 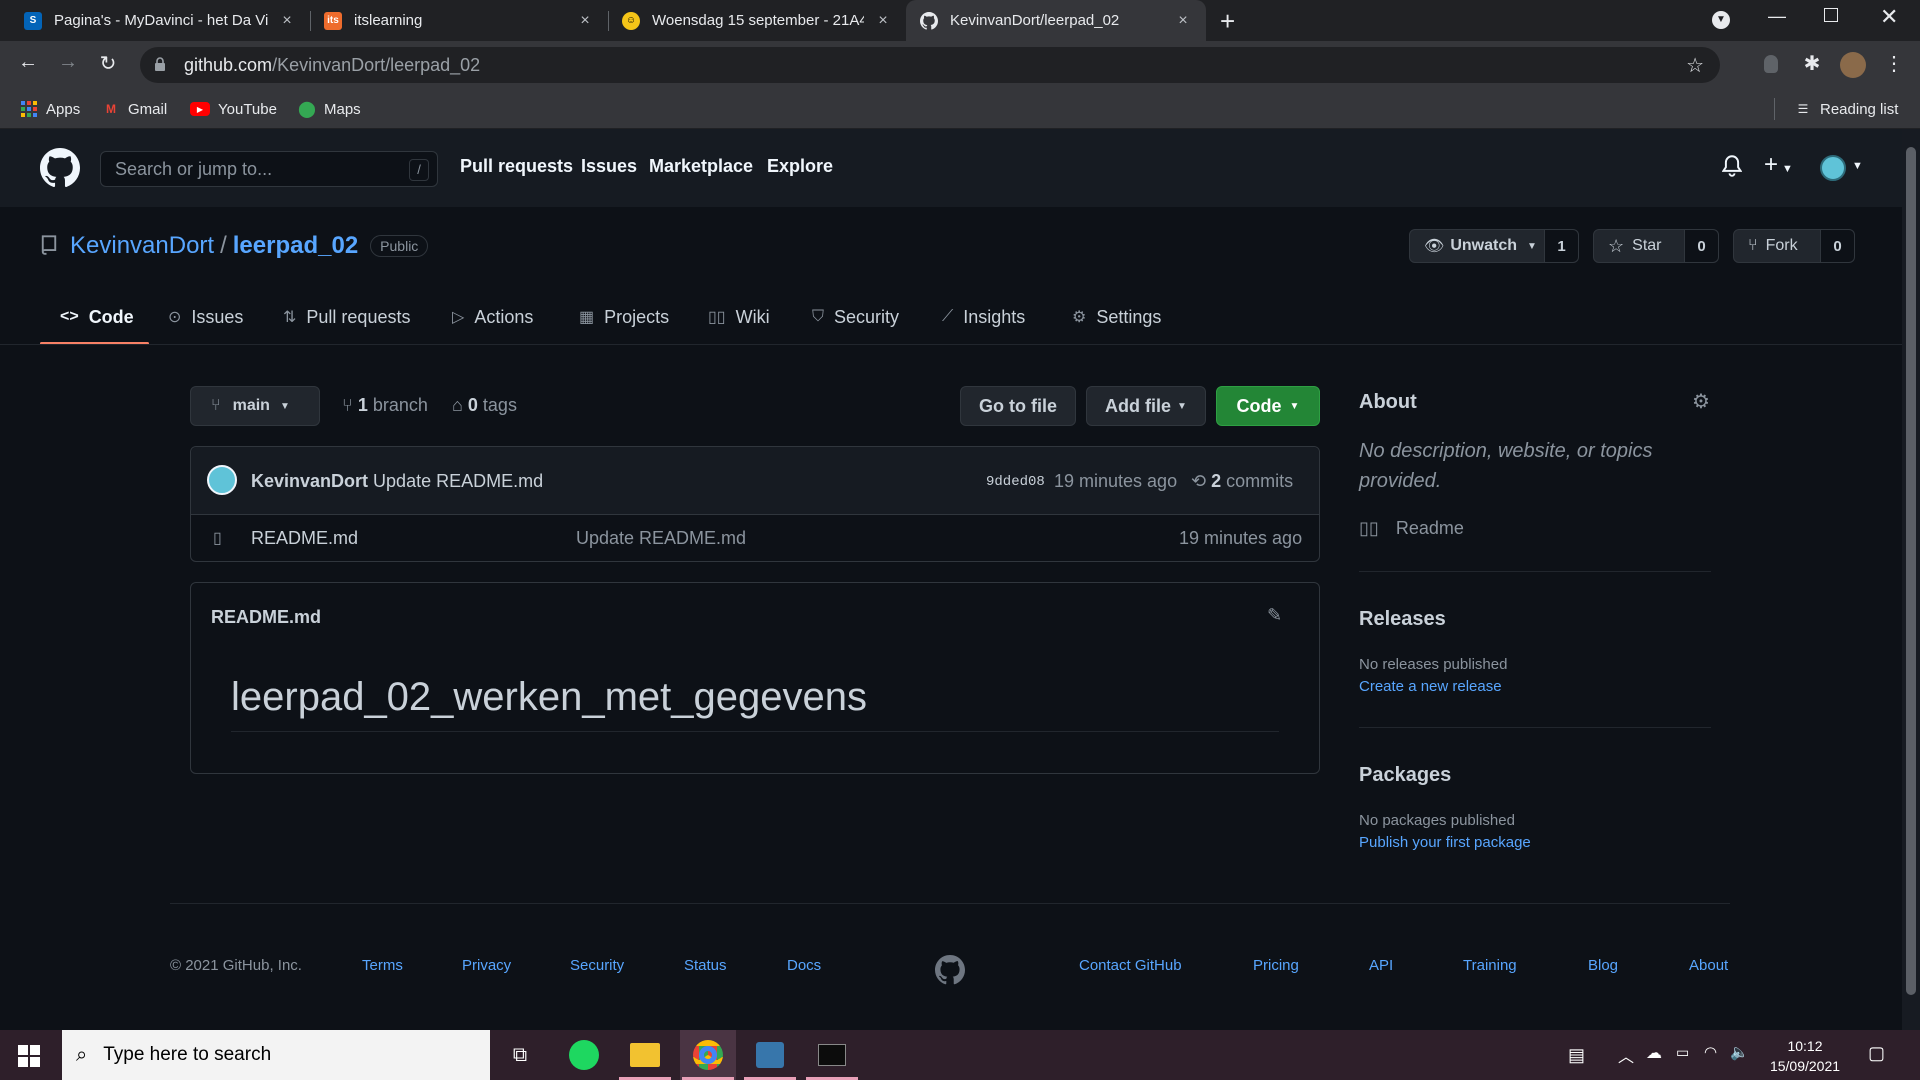 What do you see at coordinates (484, 405) in the screenshot?
I see `tags-link: ⌂ 0 tags` at bounding box center [484, 405].